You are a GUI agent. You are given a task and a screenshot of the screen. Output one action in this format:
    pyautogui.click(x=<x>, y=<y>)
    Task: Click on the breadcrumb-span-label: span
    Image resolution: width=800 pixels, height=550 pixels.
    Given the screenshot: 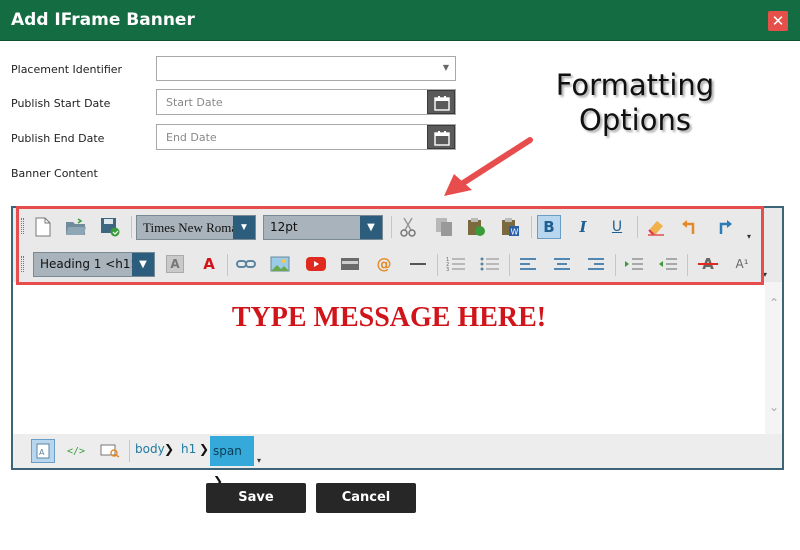 What is the action you would take?
    pyautogui.click(x=227, y=451)
    